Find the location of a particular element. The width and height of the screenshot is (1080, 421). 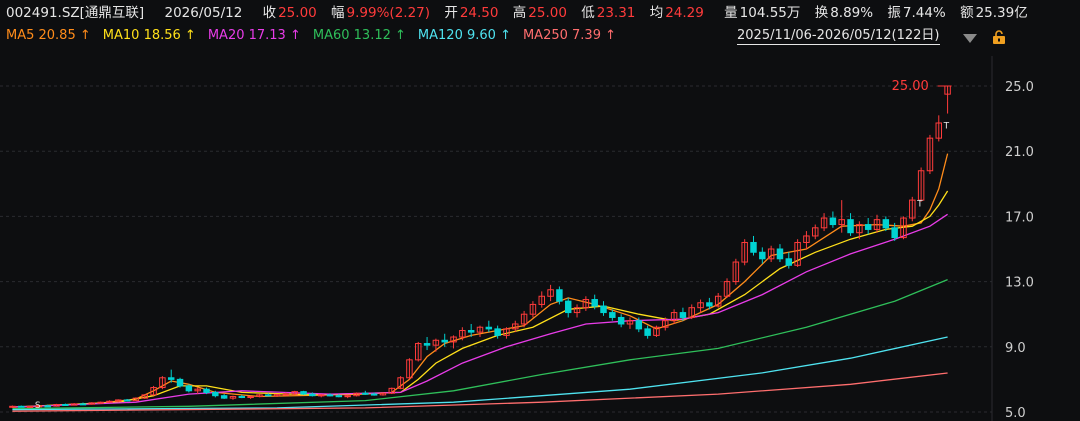

last-price-label: 25.00 is located at coordinates (910, 86).